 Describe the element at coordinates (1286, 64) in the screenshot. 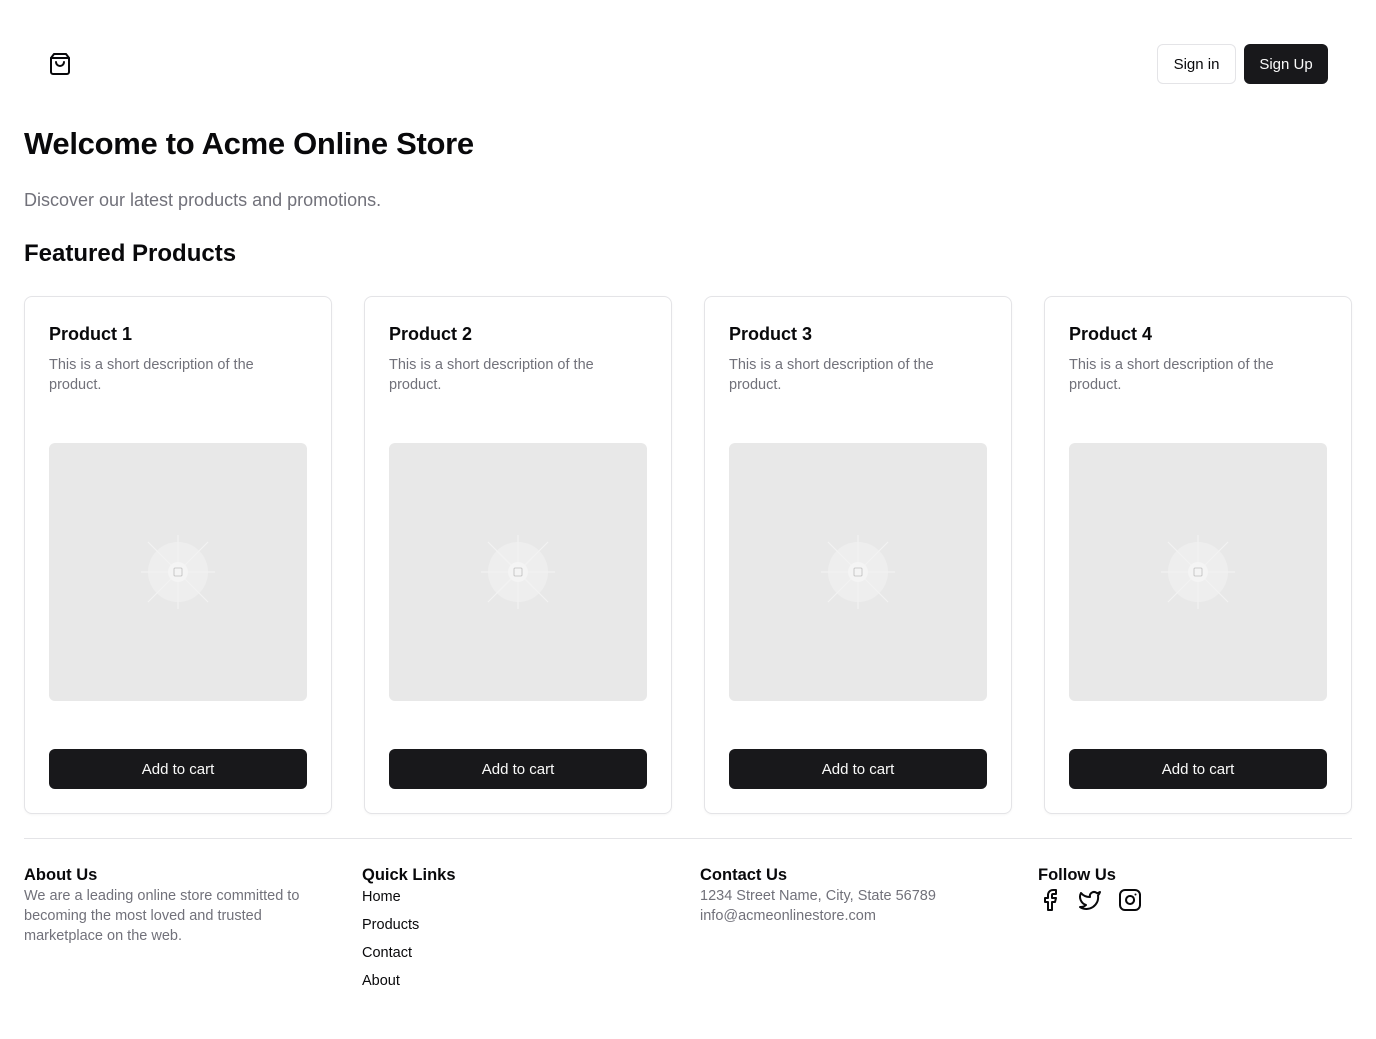

I see `sign-up-button: Sign Up` at that location.